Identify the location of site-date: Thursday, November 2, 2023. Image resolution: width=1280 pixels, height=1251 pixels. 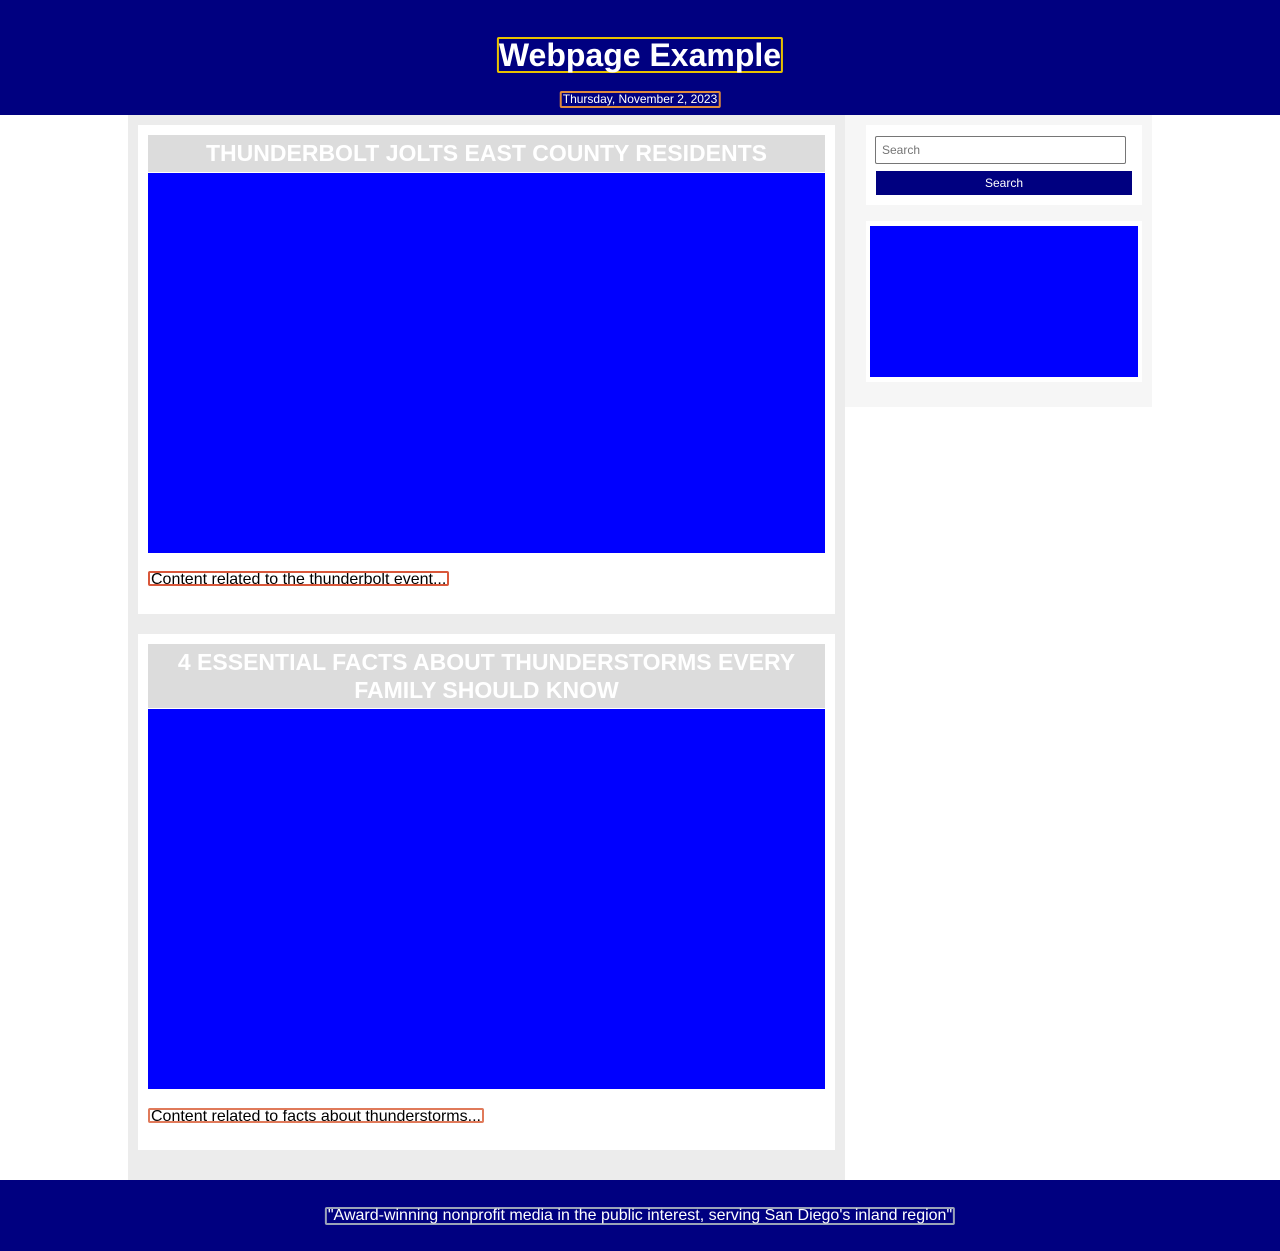
(640, 99).